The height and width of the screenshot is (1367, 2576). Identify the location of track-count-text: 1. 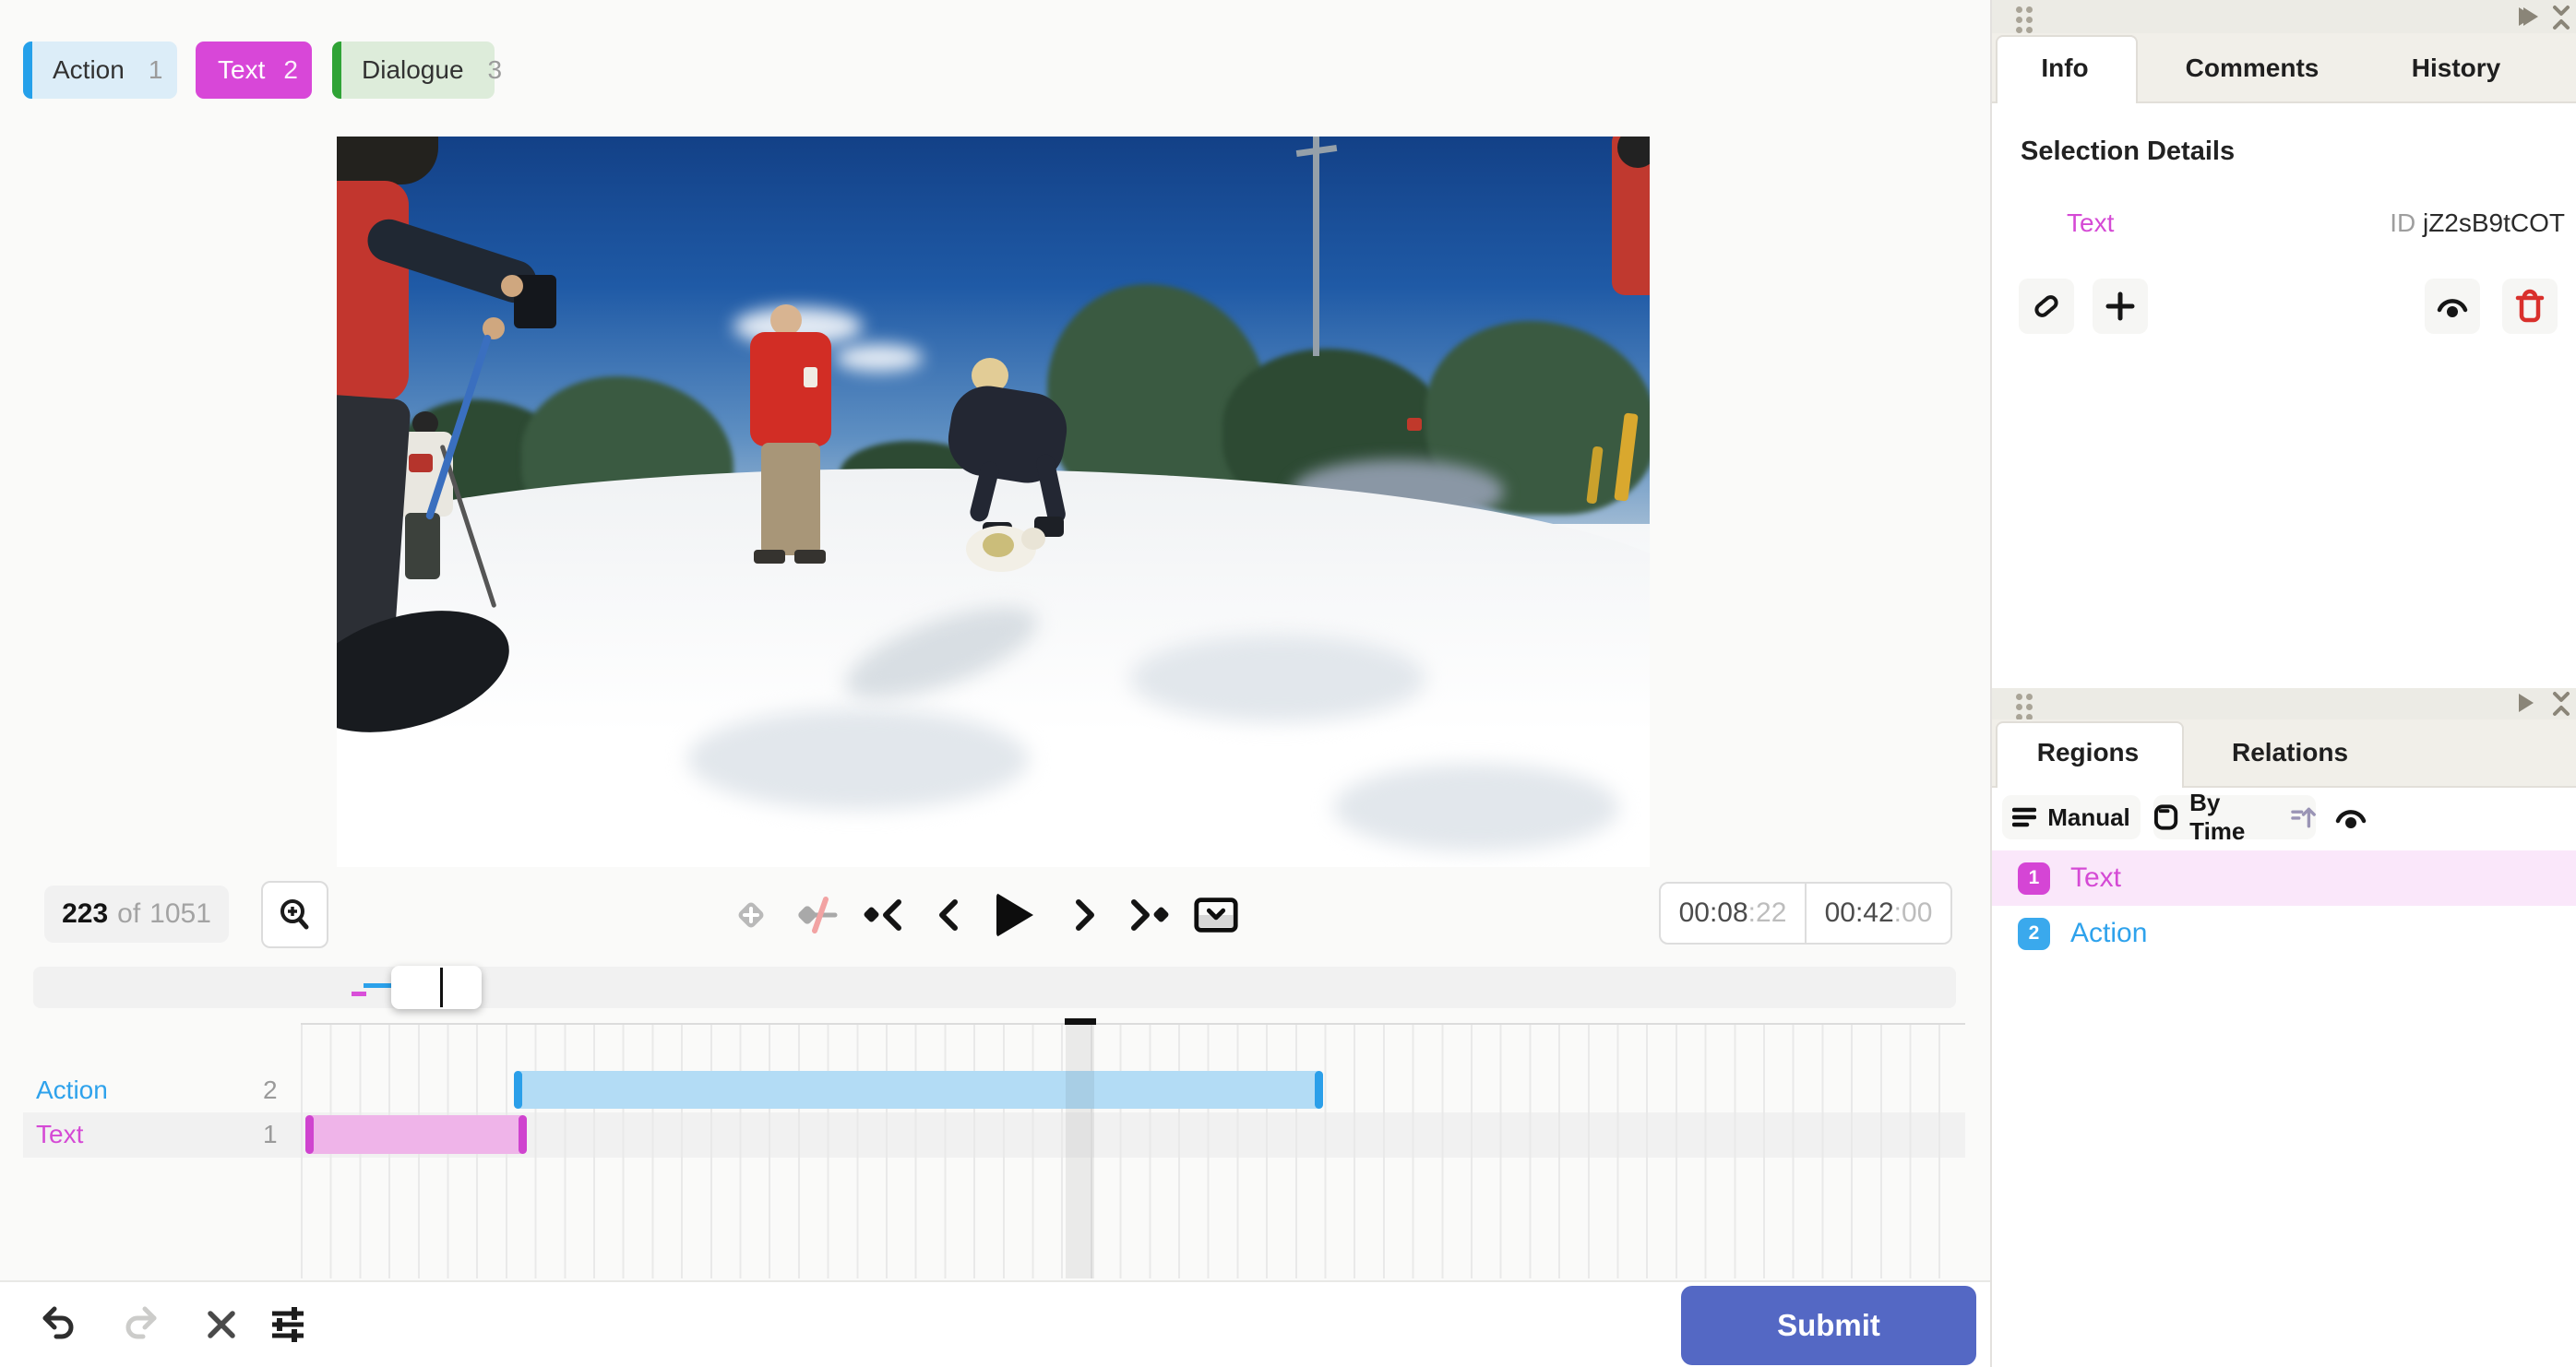
(270, 1134).